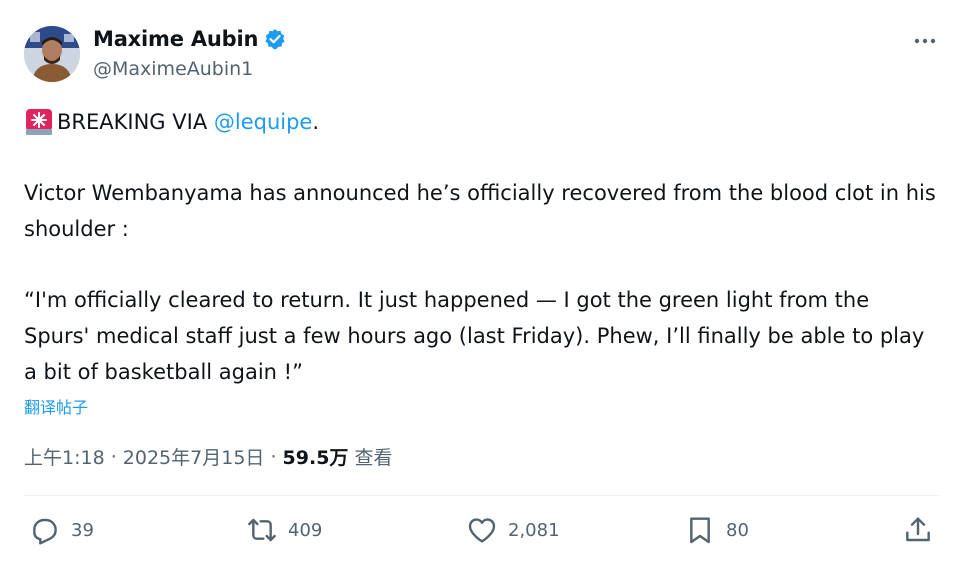  Describe the element at coordinates (275, 39) in the screenshot. I see `verified-icon` at that location.